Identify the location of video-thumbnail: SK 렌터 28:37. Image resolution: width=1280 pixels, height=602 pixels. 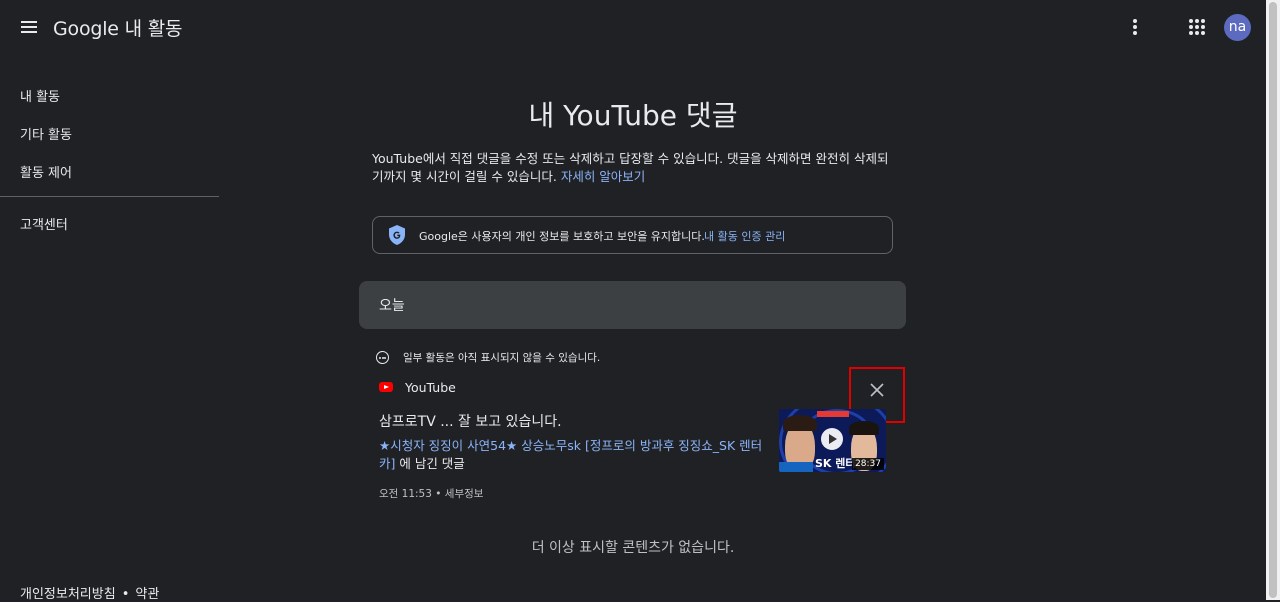
(832, 440).